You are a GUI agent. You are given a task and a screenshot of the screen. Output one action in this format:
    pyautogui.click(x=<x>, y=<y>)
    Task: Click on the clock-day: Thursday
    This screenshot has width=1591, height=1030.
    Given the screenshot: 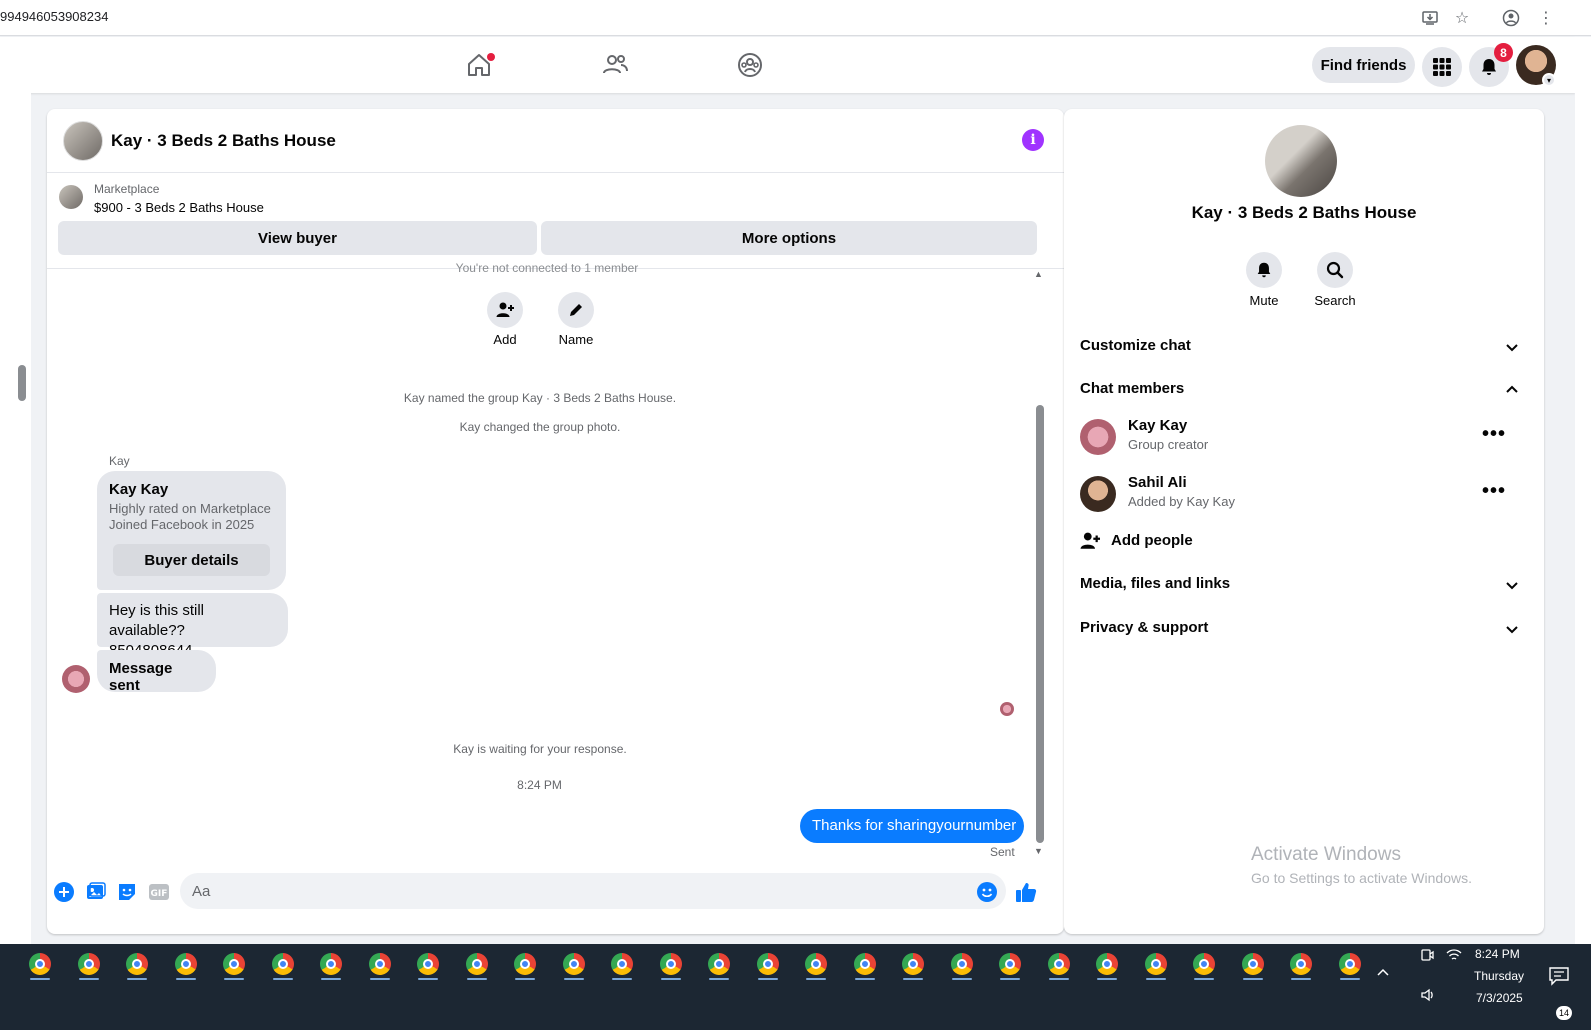 What is the action you would take?
    pyautogui.click(x=1499, y=976)
    